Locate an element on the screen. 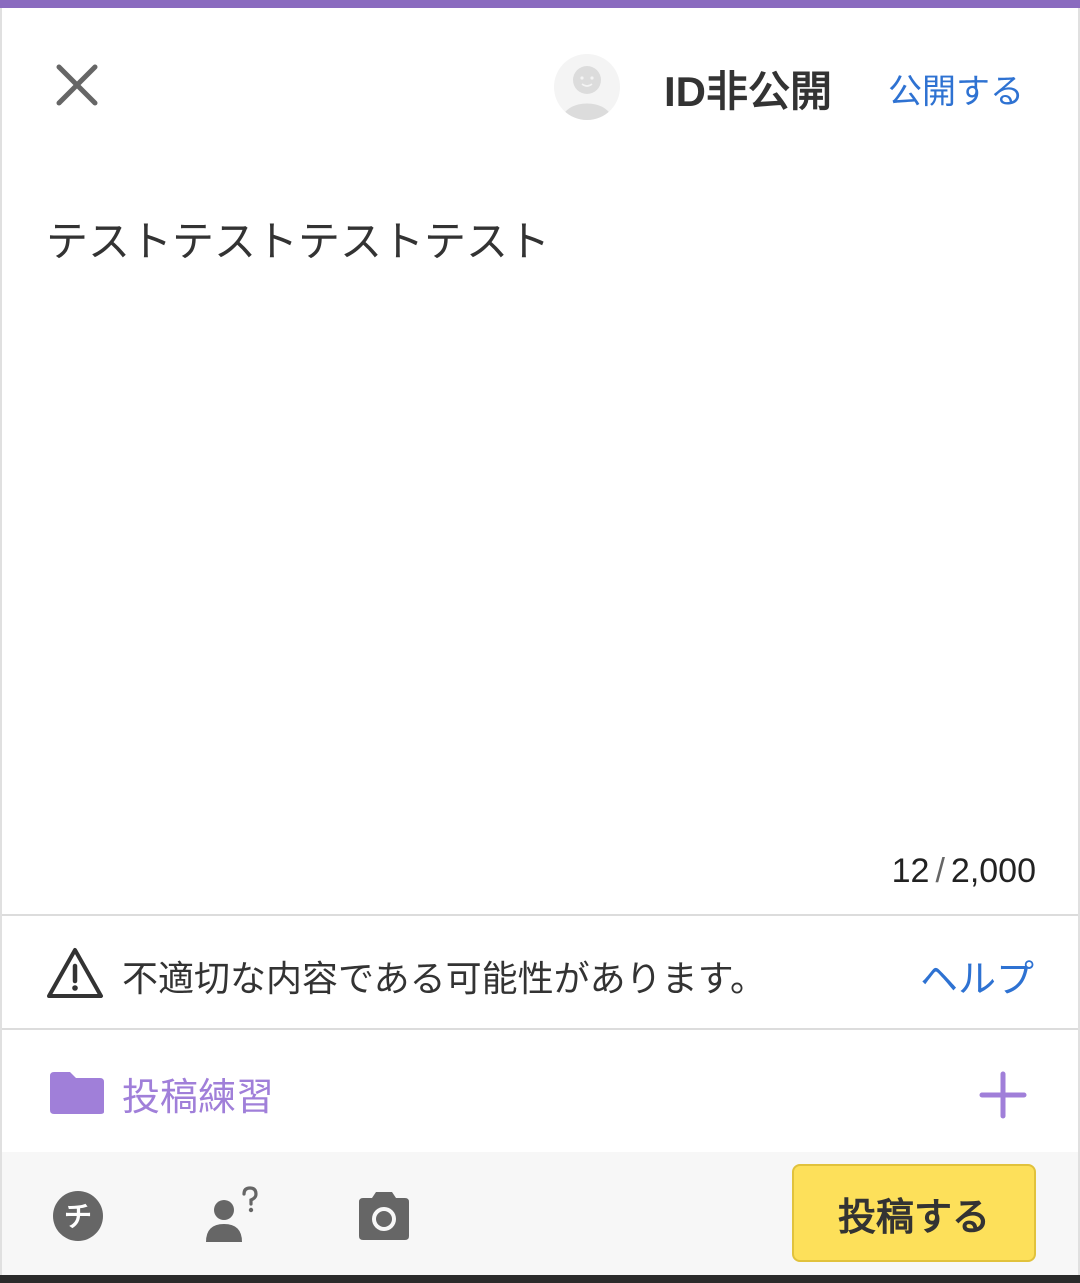 Image resolution: width=1080 pixels, height=1283 pixels. folder-icon is located at coordinates (77, 1093).